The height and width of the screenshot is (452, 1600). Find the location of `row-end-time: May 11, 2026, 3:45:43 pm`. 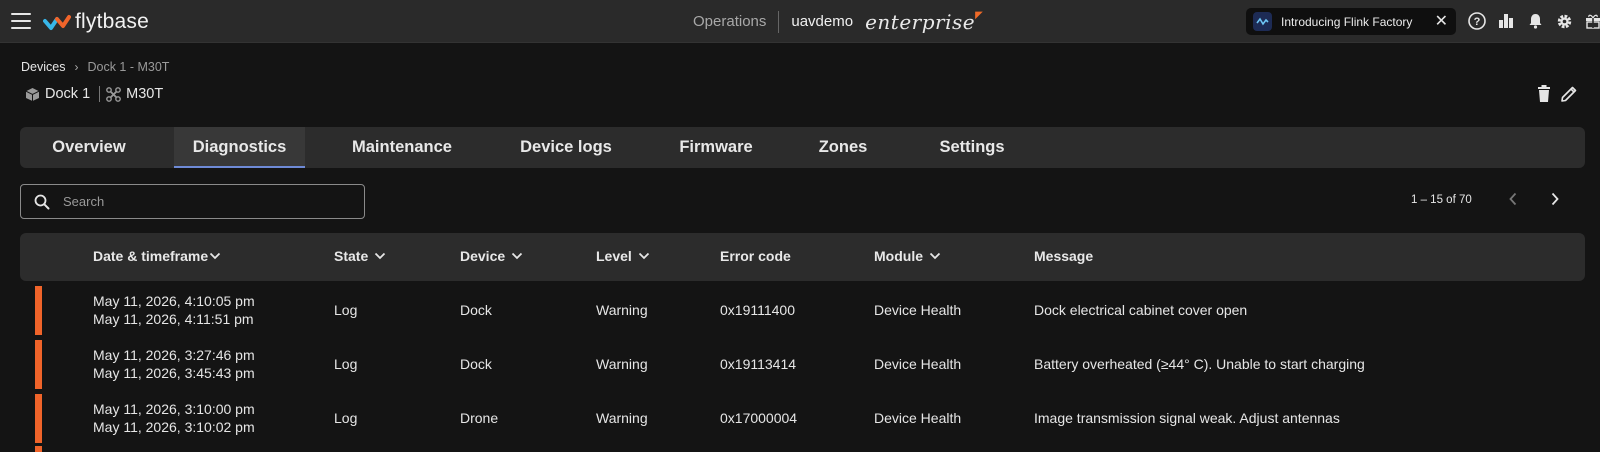

row-end-time: May 11, 2026, 3:45:43 pm is located at coordinates (174, 373).